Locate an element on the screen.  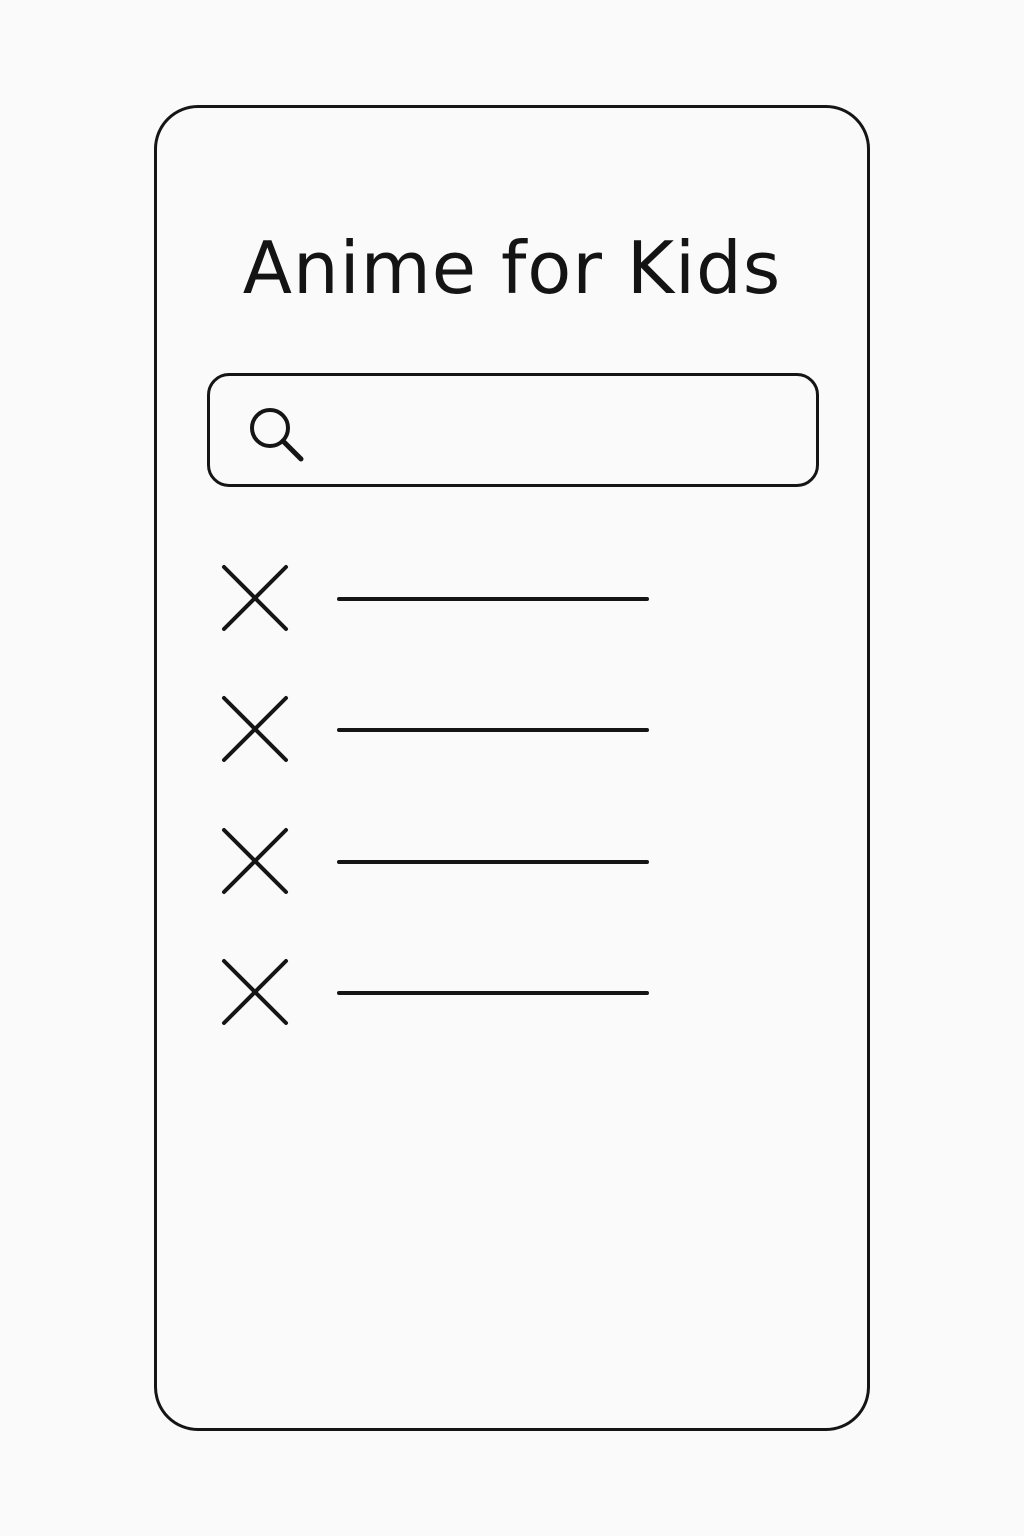
search-icon is located at coordinates (277, 435).